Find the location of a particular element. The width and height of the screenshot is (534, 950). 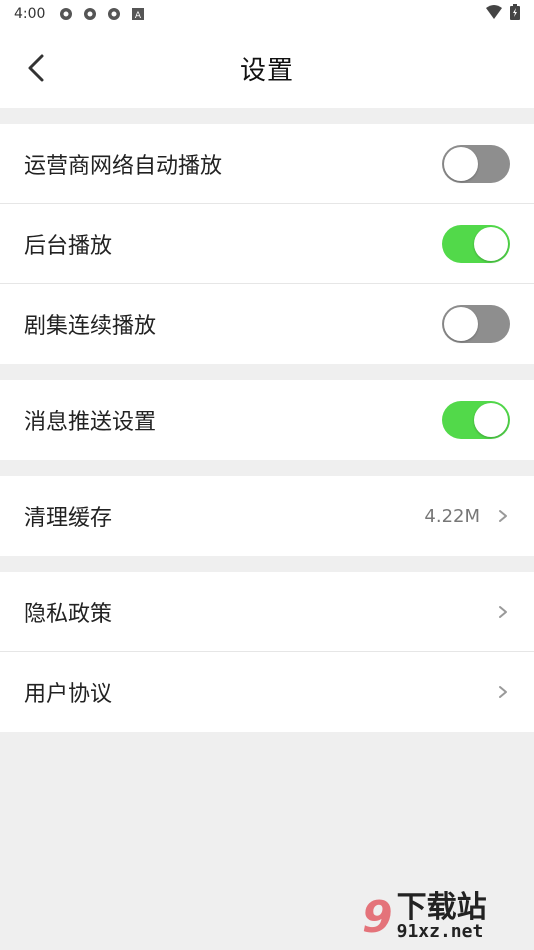

setting-row-push: 消息推送设置 is located at coordinates (267, 420).